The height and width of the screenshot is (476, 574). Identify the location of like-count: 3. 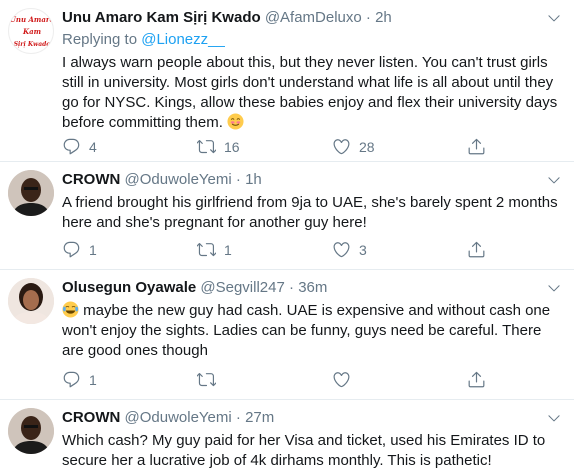
(363, 249).